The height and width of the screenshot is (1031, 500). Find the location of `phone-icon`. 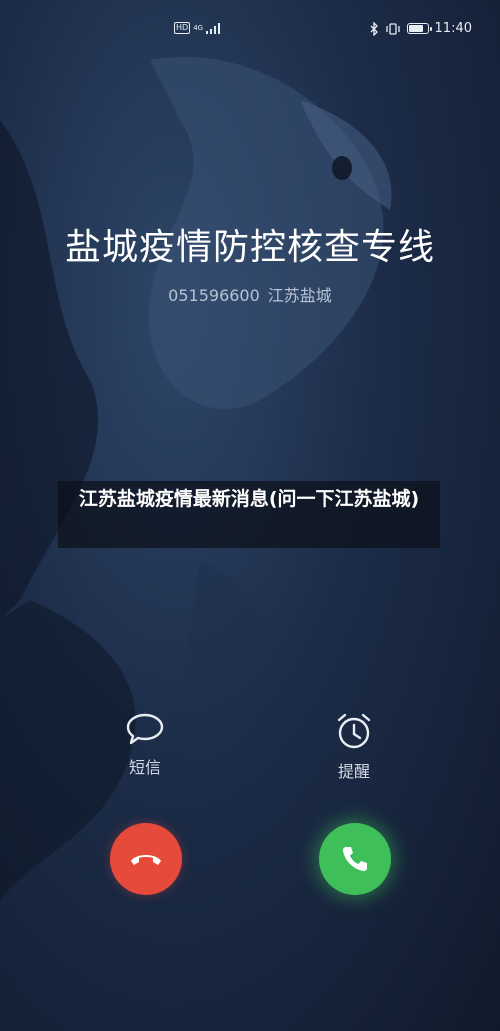

phone-icon is located at coordinates (354, 859).